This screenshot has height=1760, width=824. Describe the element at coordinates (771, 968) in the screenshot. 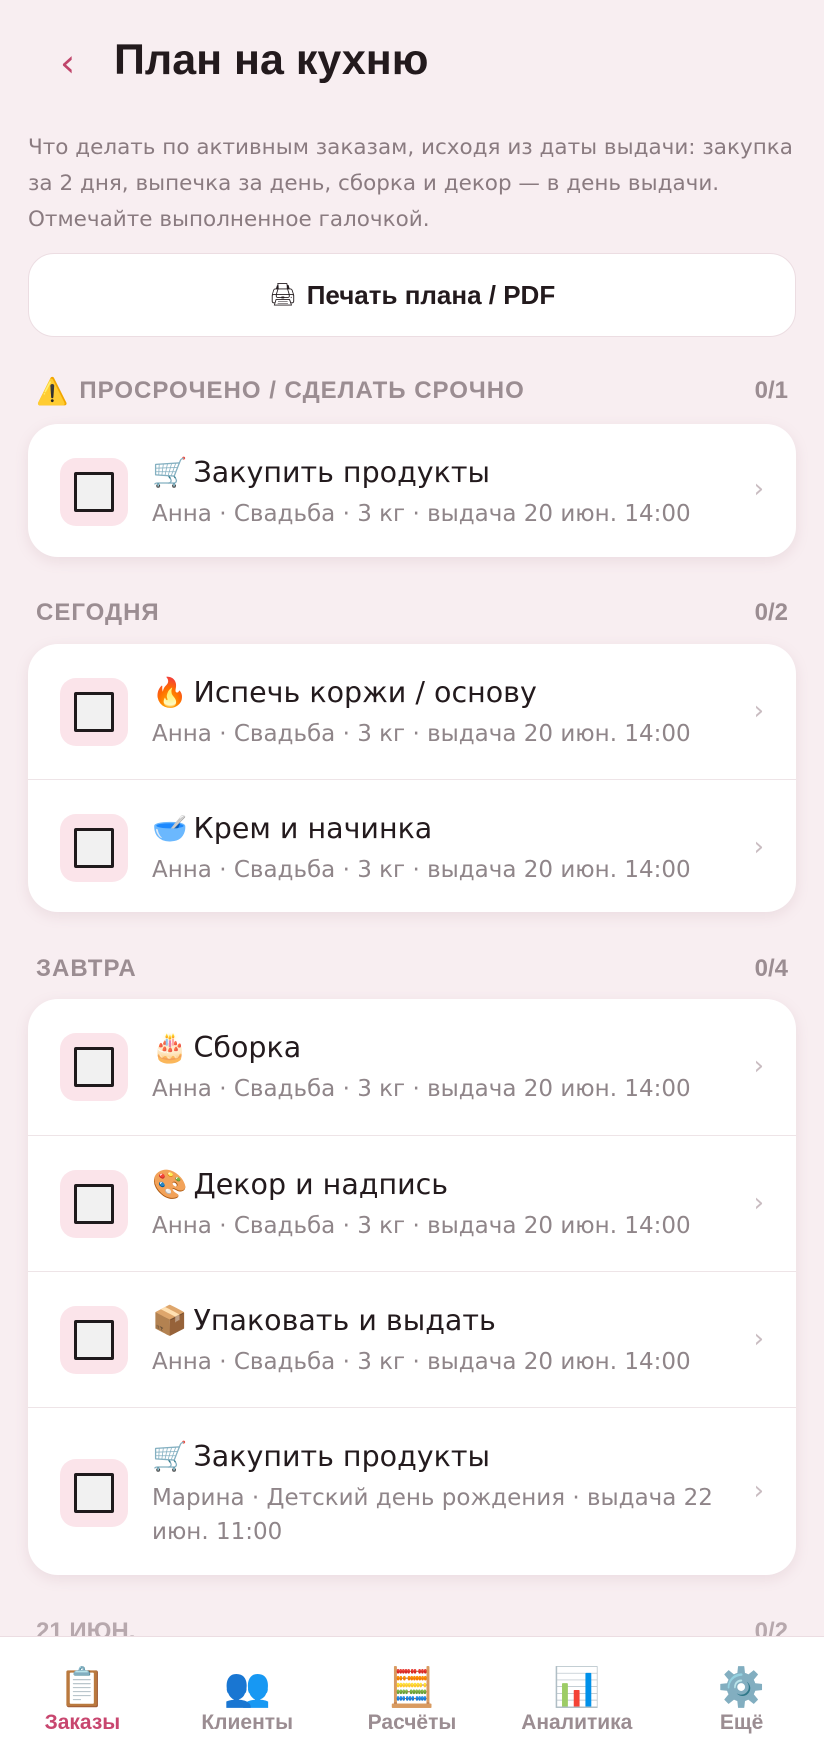

I see `section-count: 0/4` at that location.